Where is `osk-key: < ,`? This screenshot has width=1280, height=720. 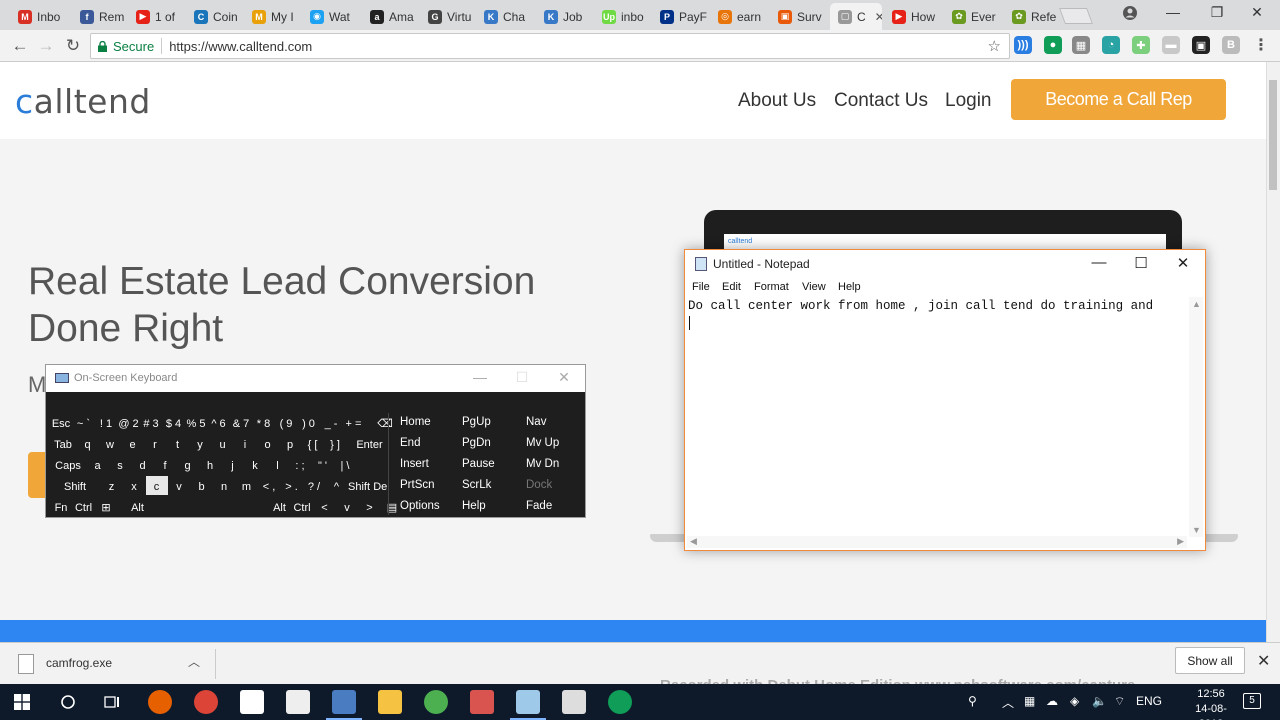 osk-key: < , is located at coordinates (269, 485).